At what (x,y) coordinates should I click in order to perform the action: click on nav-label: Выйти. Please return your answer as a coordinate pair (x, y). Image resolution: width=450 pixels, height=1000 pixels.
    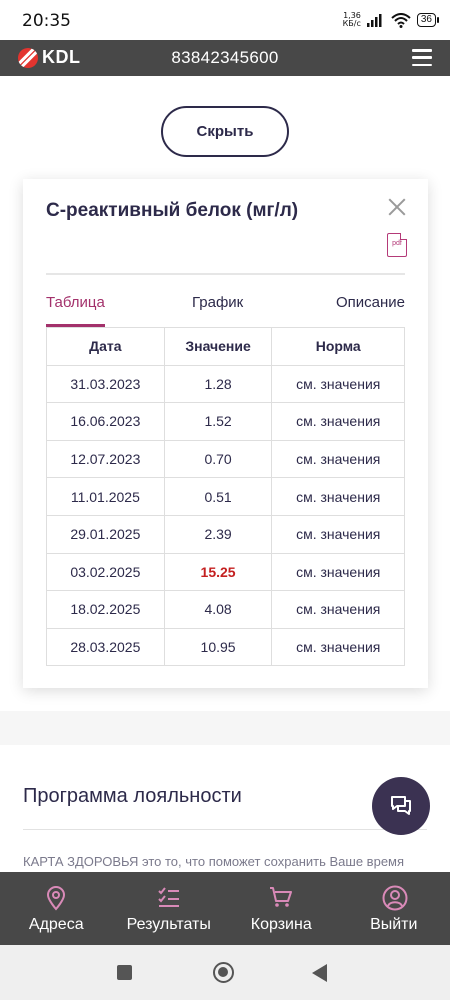
    Looking at the image, I should click on (394, 924).